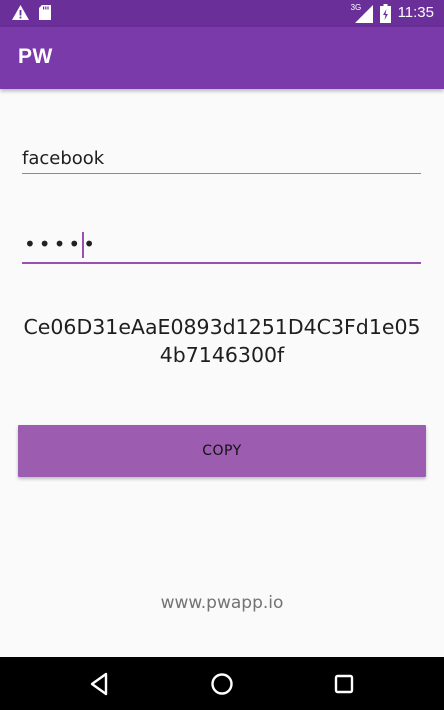 Image resolution: width=444 pixels, height=710 pixels. Describe the element at coordinates (35, 56) in the screenshot. I see `app-title: PW` at that location.